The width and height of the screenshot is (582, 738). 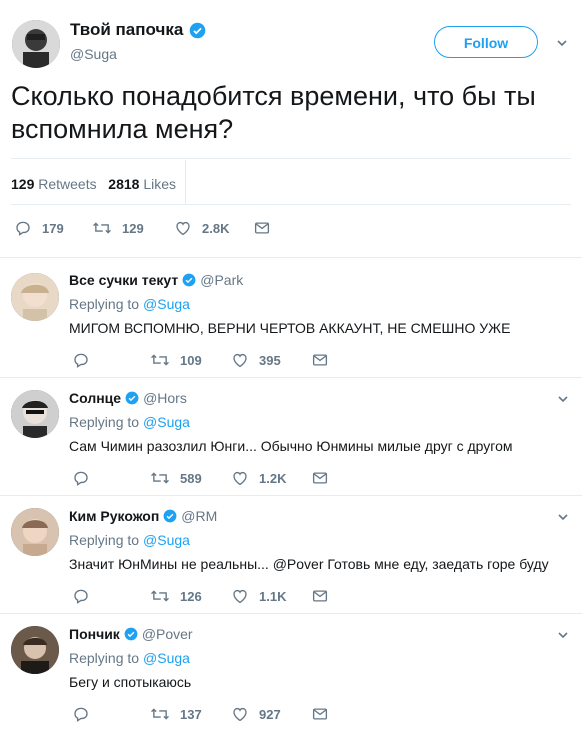 What do you see at coordinates (258, 596) in the screenshot?
I see `like-action: 1.1K` at bounding box center [258, 596].